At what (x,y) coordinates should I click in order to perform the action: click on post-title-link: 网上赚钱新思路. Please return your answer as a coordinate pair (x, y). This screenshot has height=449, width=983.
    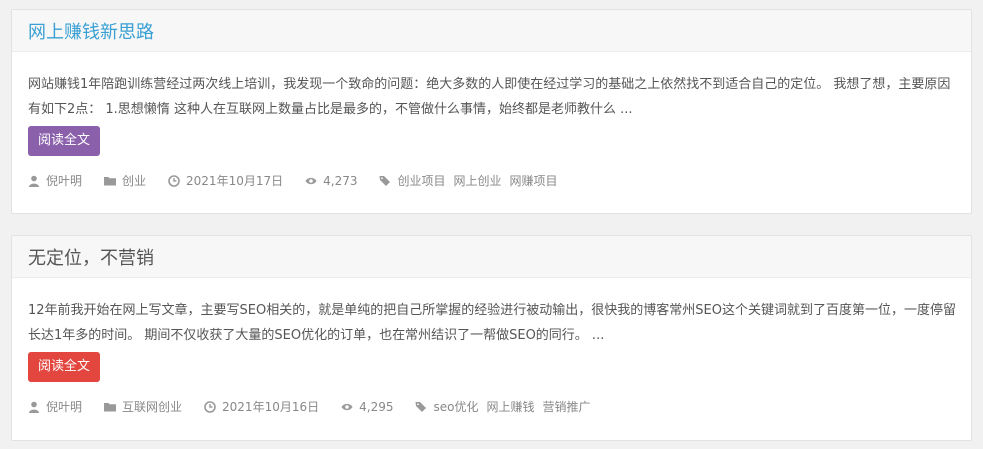
    Looking at the image, I should click on (91, 31).